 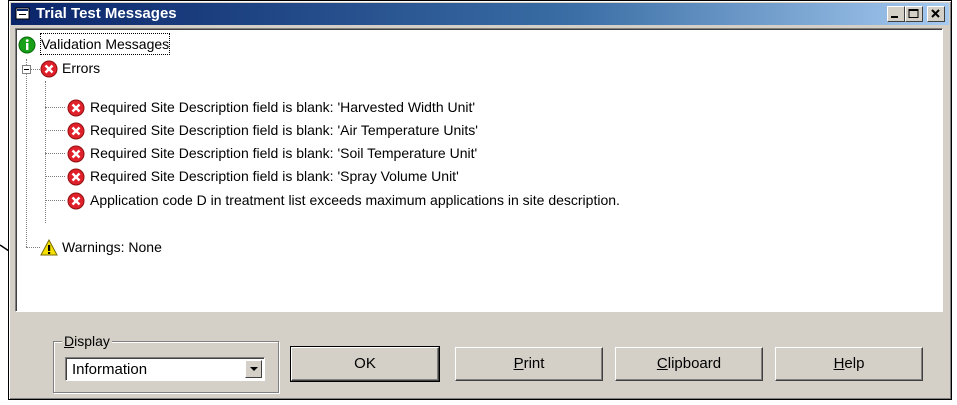 What do you see at coordinates (854, 363) in the screenshot?
I see `help-button-label: elp` at bounding box center [854, 363].